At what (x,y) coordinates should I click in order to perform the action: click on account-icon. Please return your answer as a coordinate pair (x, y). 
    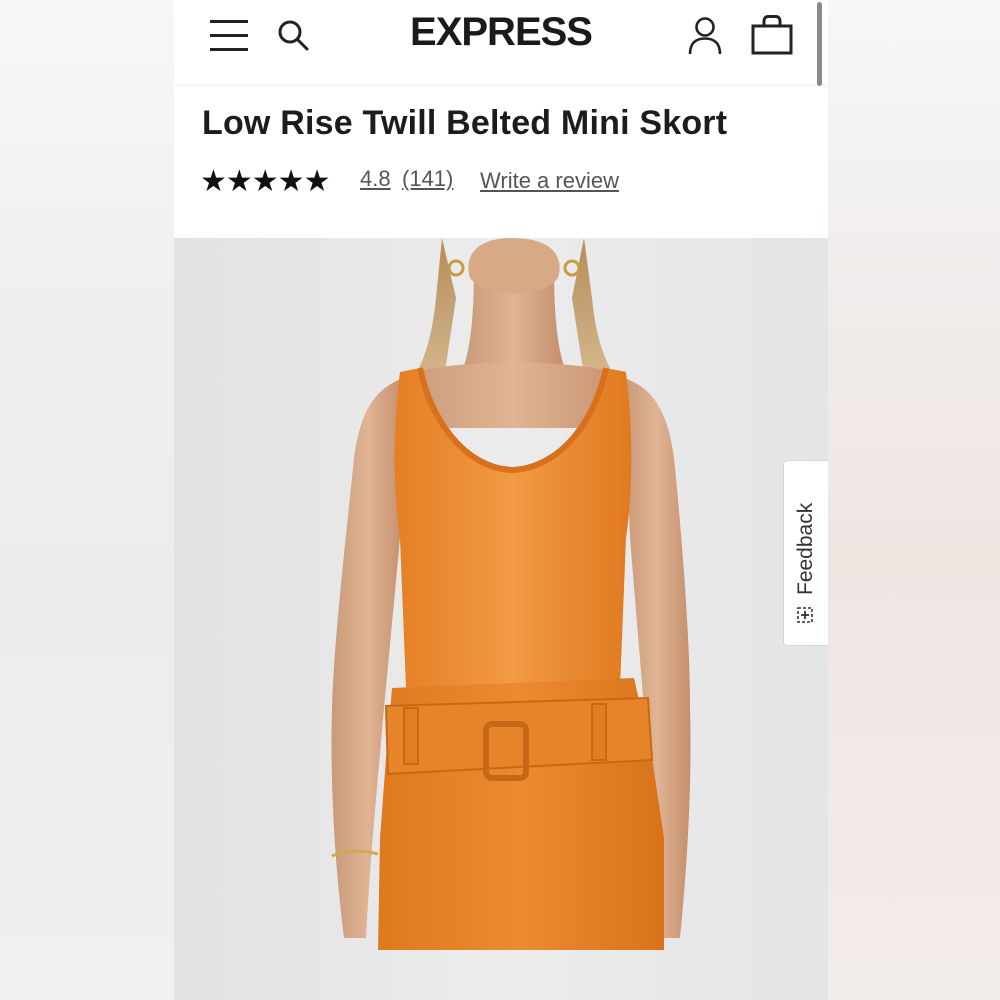
    Looking at the image, I should click on (705, 36).